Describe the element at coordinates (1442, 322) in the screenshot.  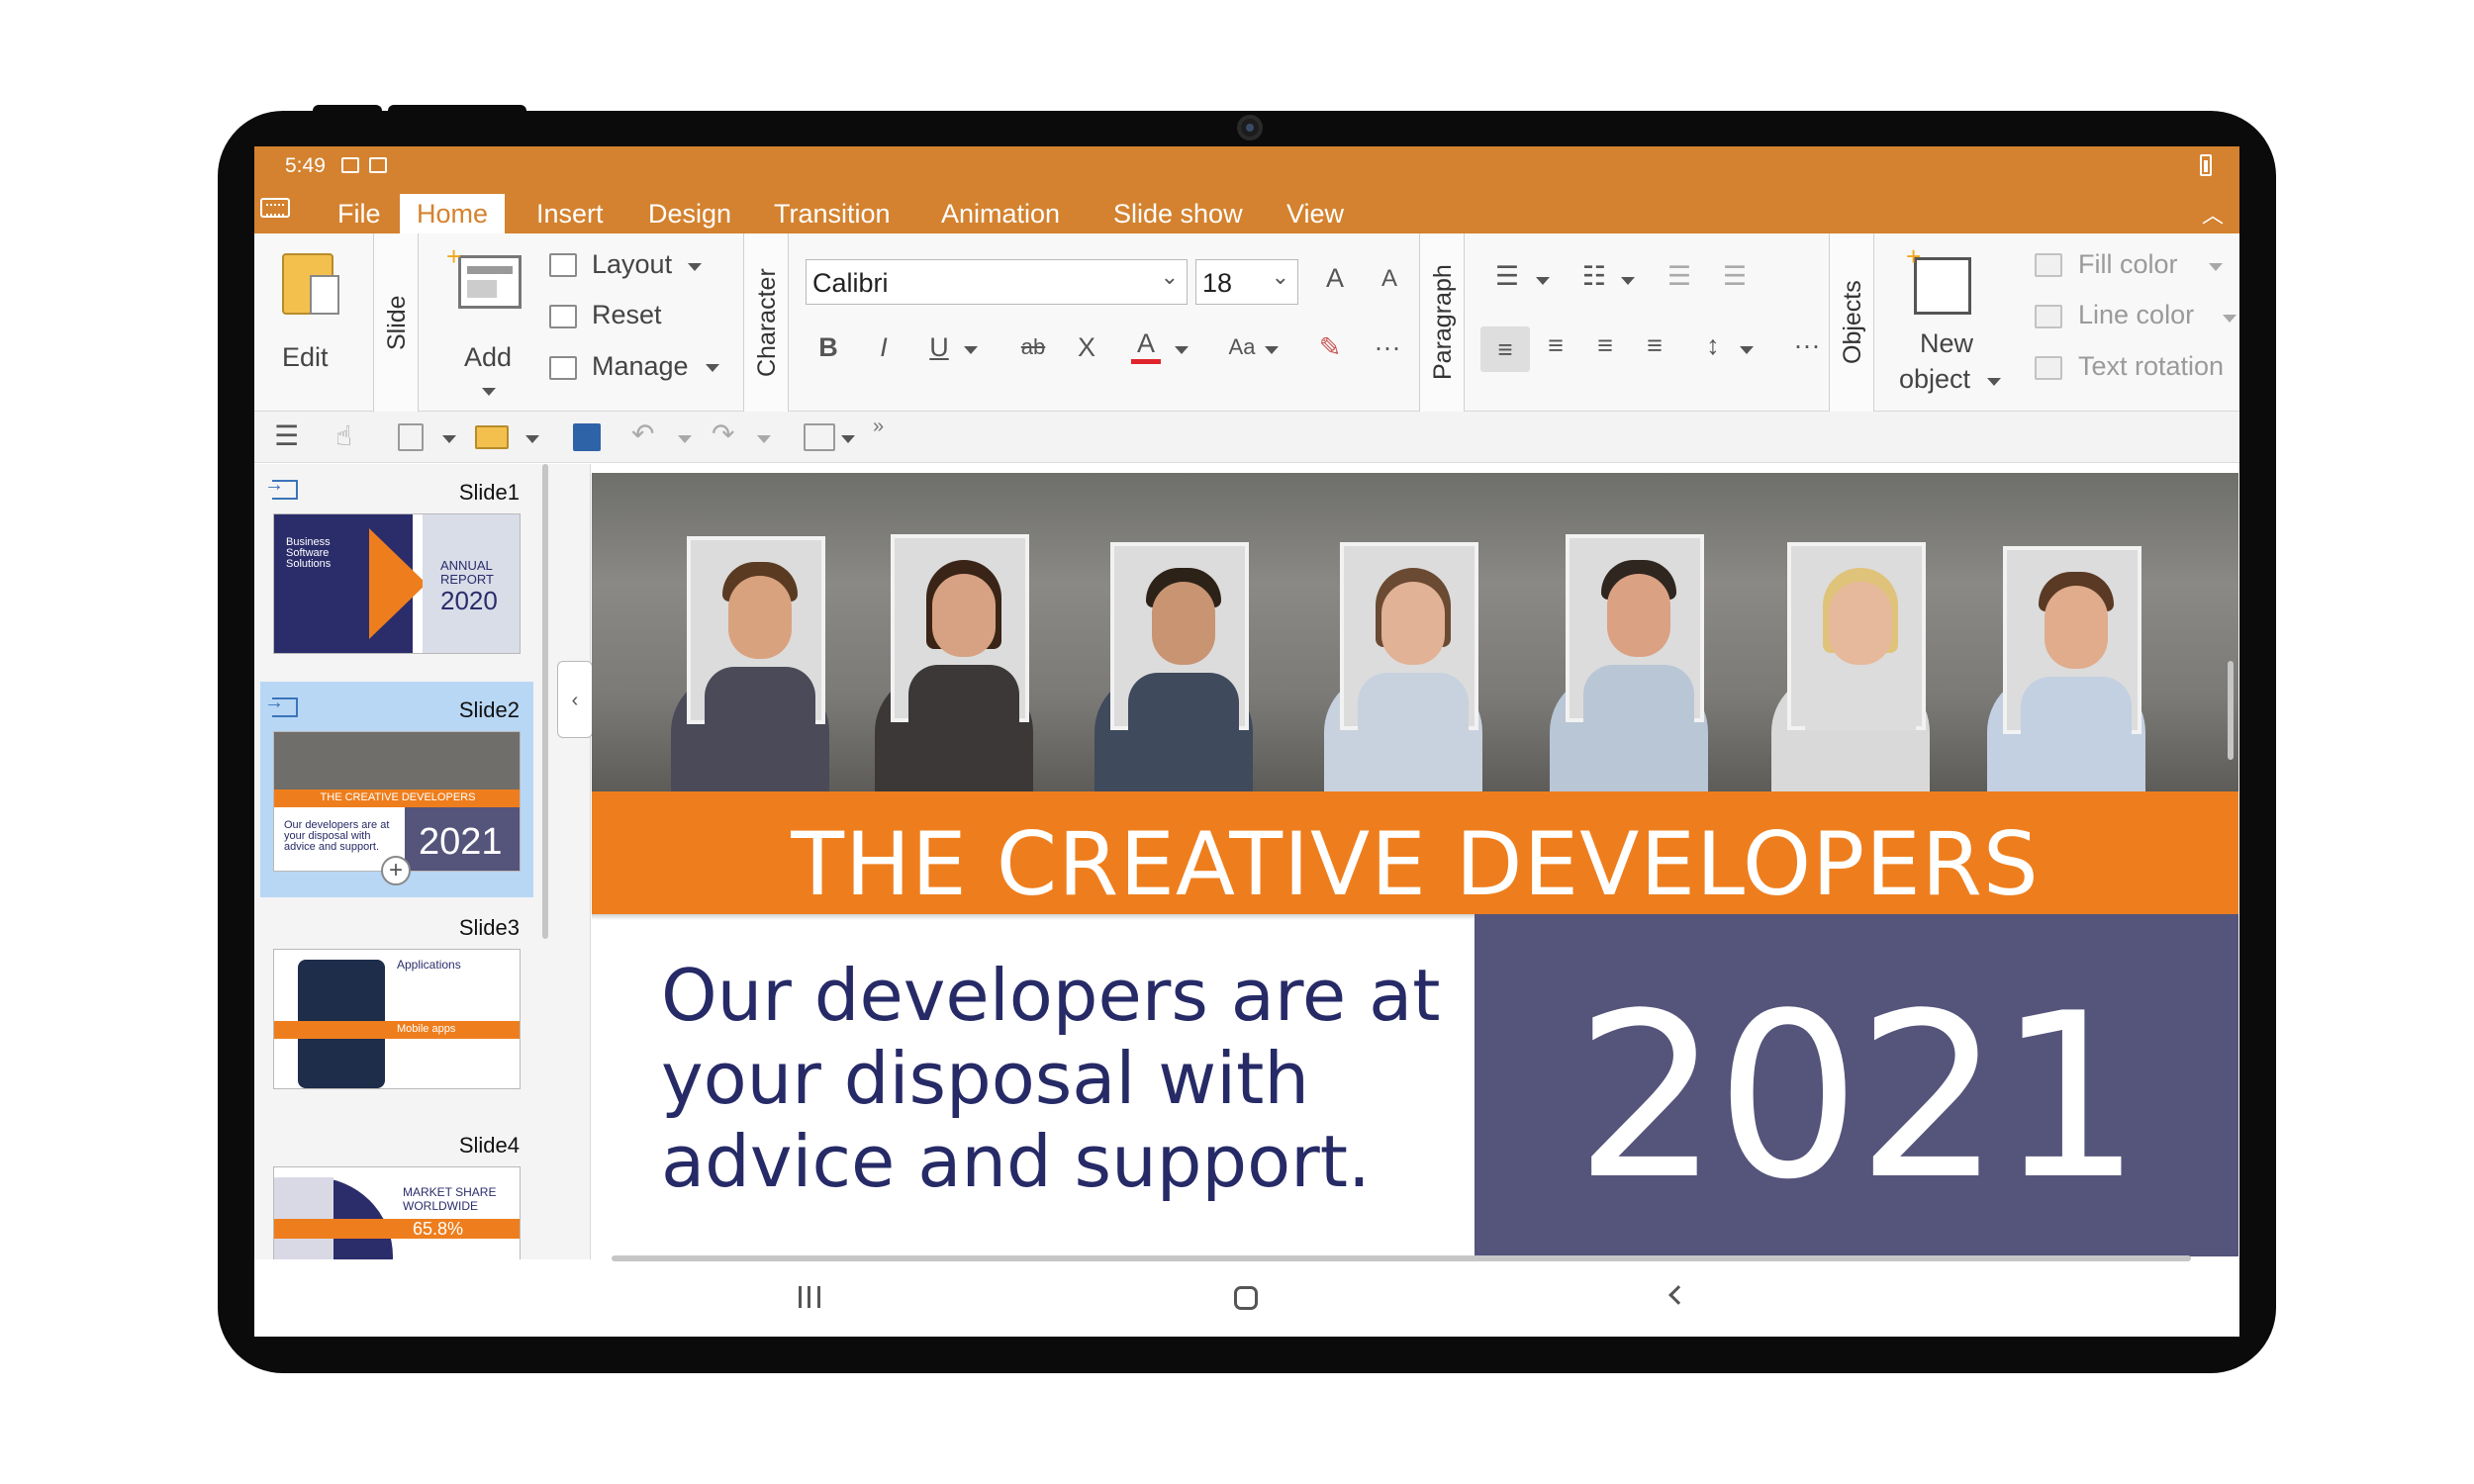
I see `paragraph-group-label: Paragraph` at that location.